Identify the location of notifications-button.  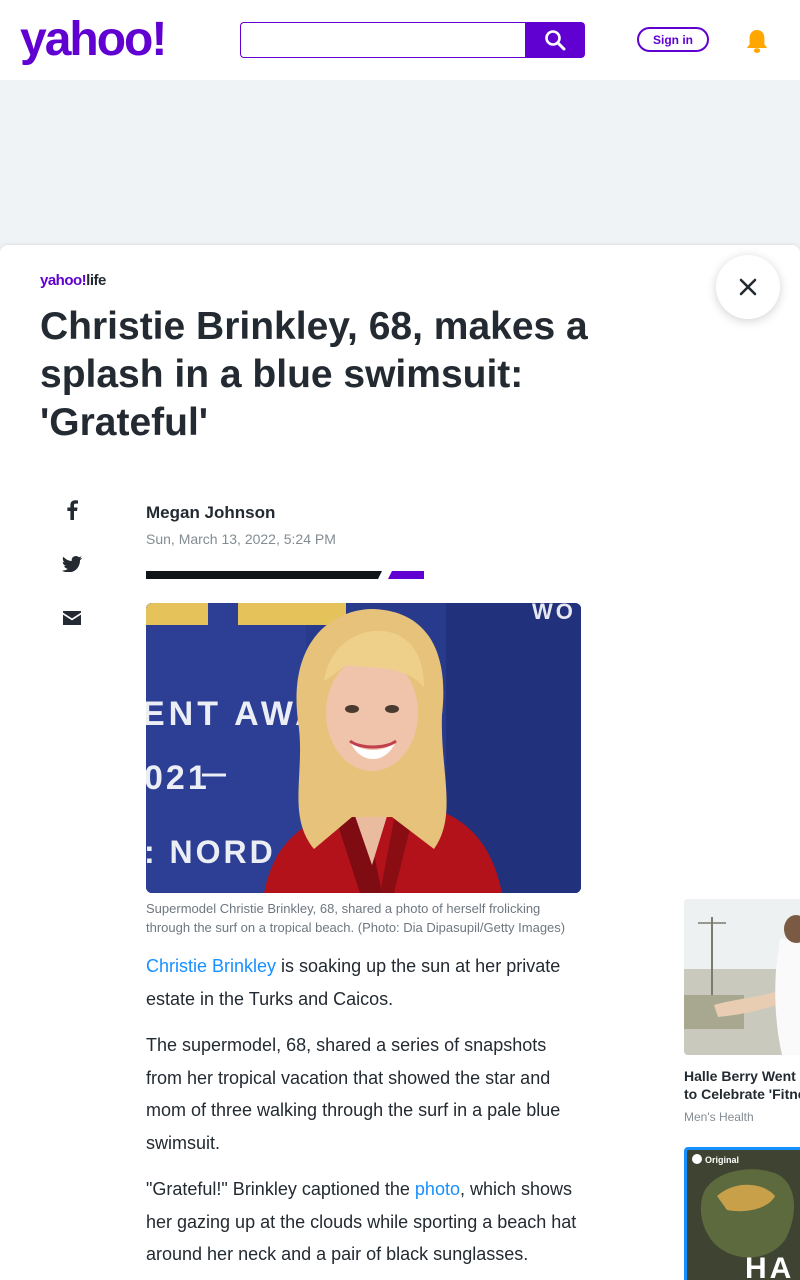
(757, 41).